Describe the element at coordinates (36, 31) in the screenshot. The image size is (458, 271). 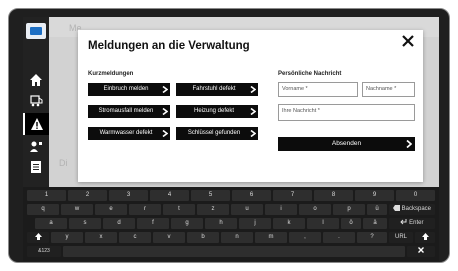
I see `app-logo` at that location.